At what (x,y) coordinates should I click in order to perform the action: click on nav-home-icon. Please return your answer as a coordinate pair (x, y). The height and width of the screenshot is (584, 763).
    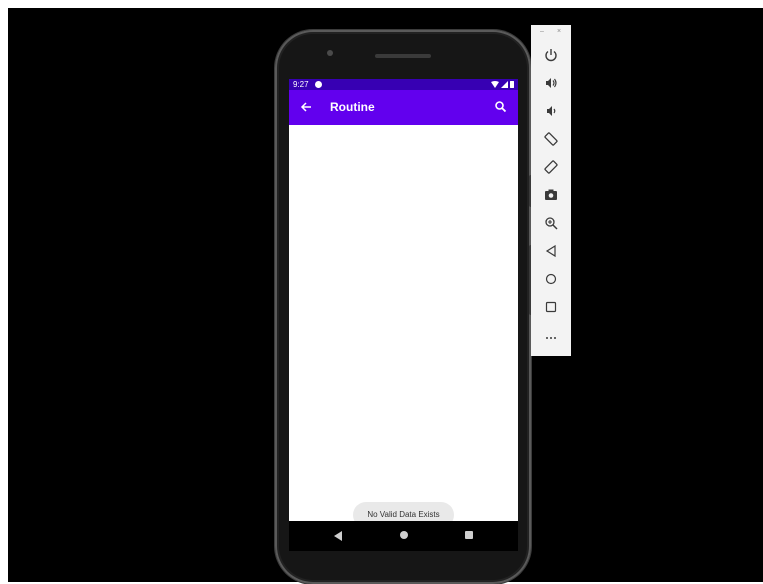
    Looking at the image, I should click on (404, 535).